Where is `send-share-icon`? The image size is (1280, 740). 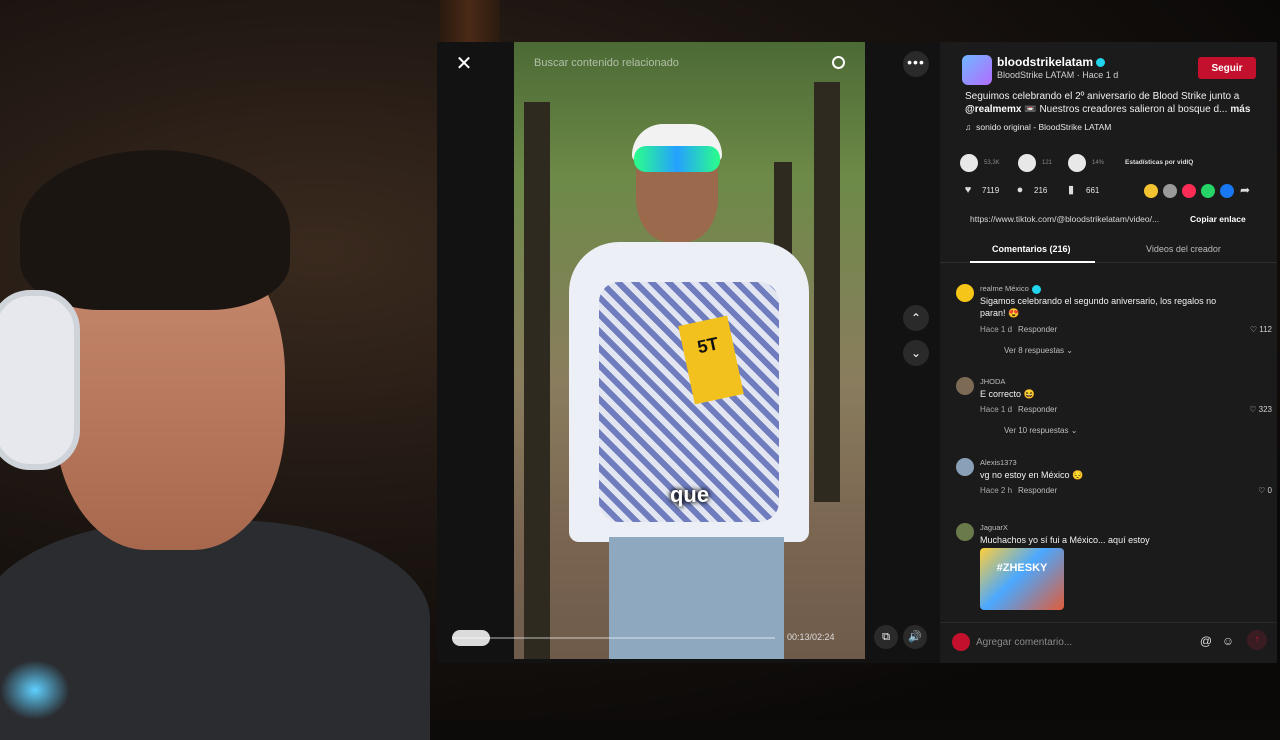 send-share-icon is located at coordinates (1189, 191).